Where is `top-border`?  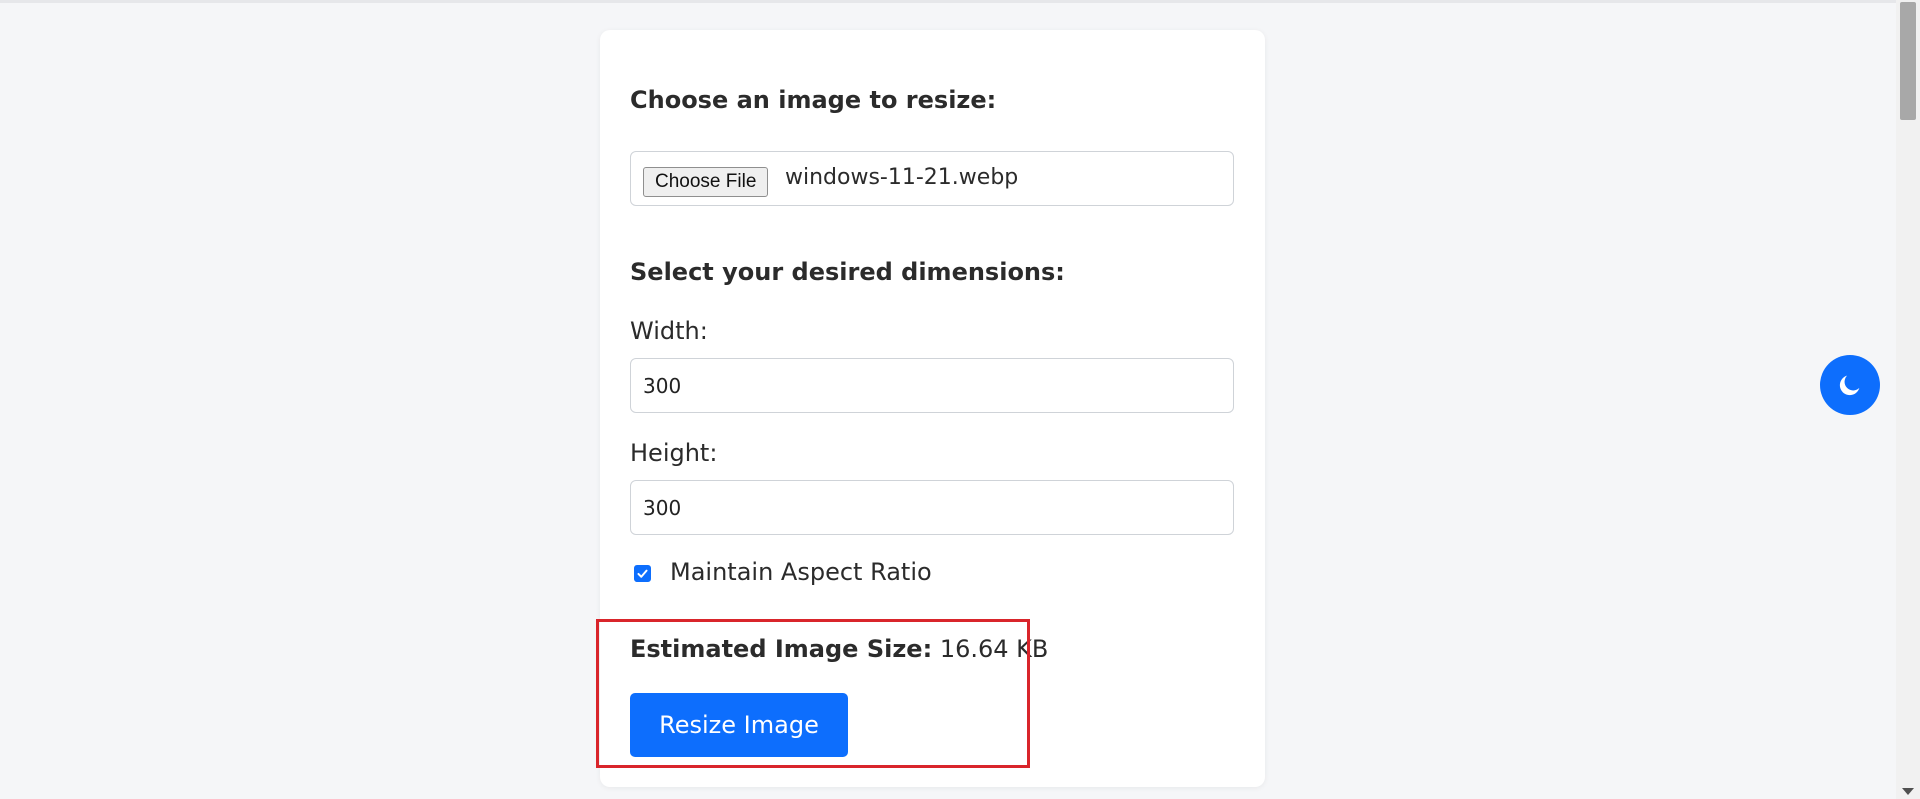 top-border is located at coordinates (948, 1).